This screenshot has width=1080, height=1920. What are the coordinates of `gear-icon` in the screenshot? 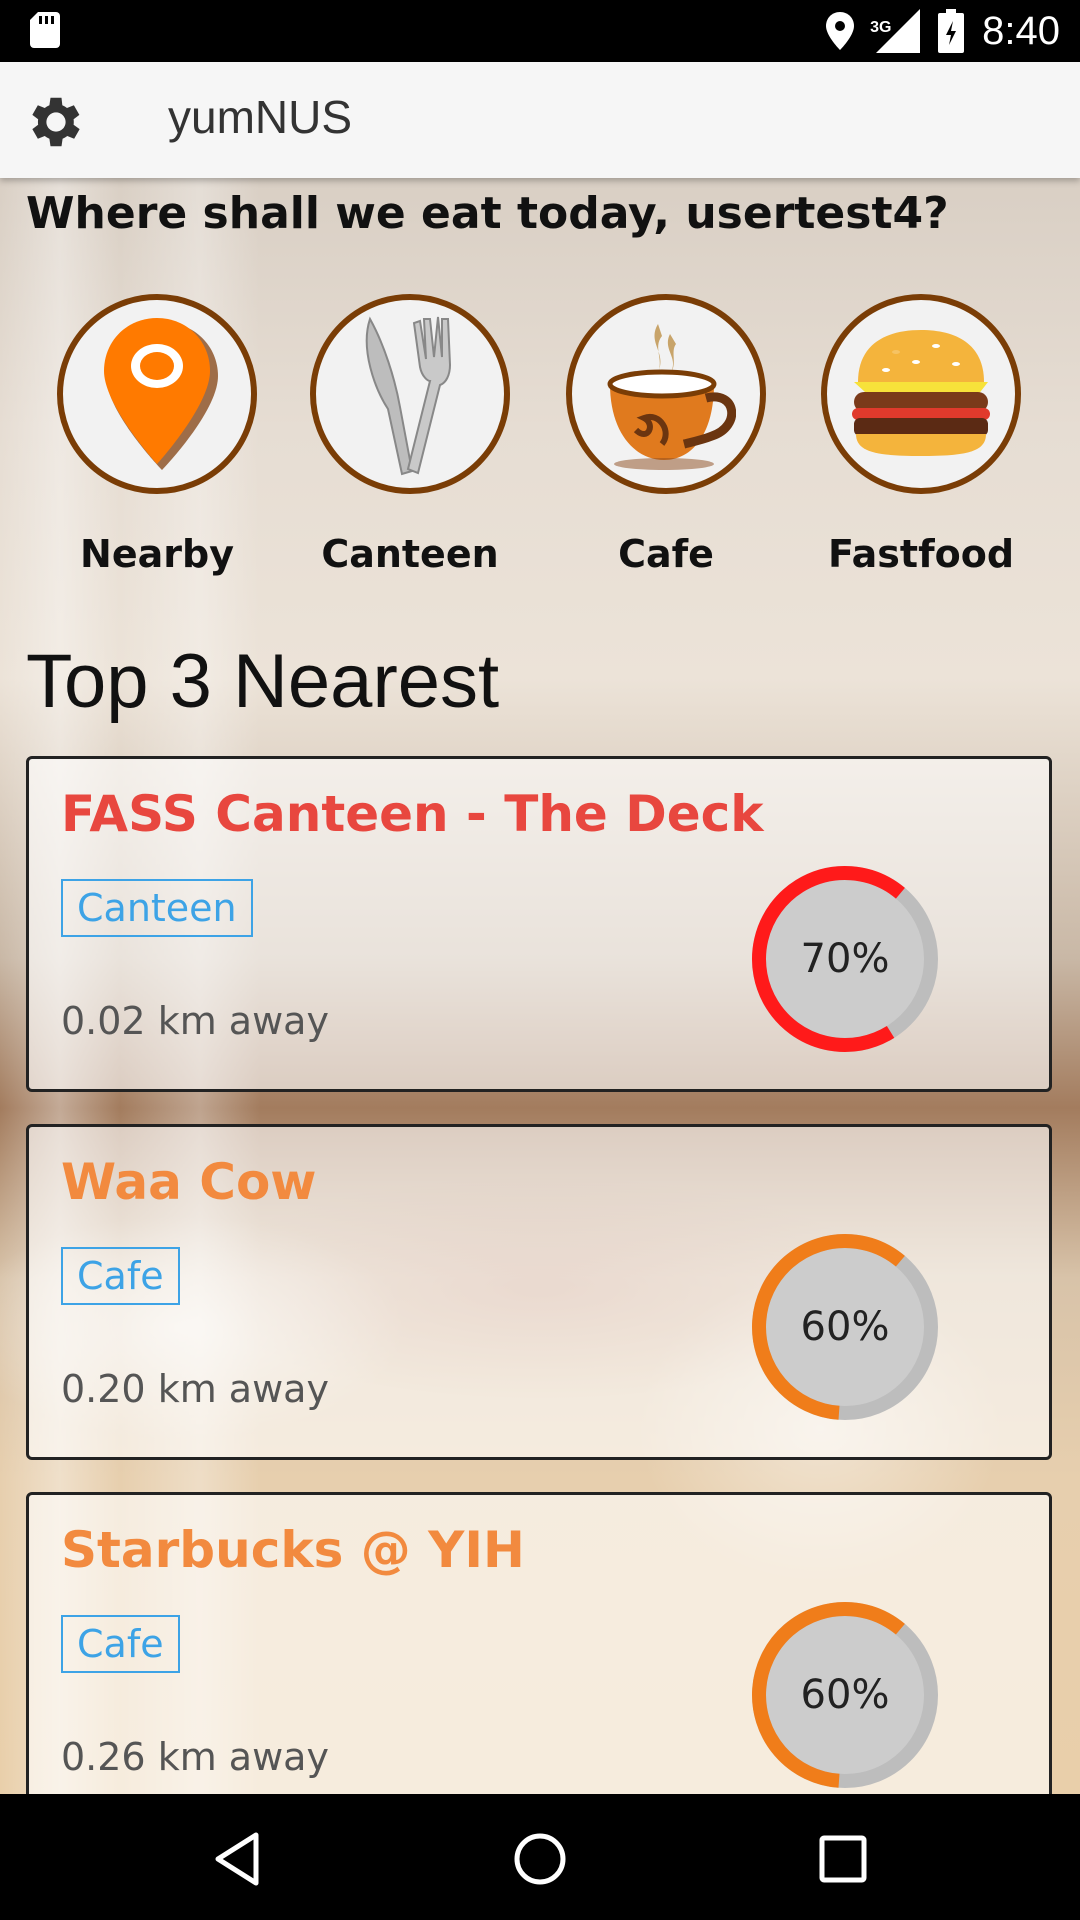 It's located at (56, 122).